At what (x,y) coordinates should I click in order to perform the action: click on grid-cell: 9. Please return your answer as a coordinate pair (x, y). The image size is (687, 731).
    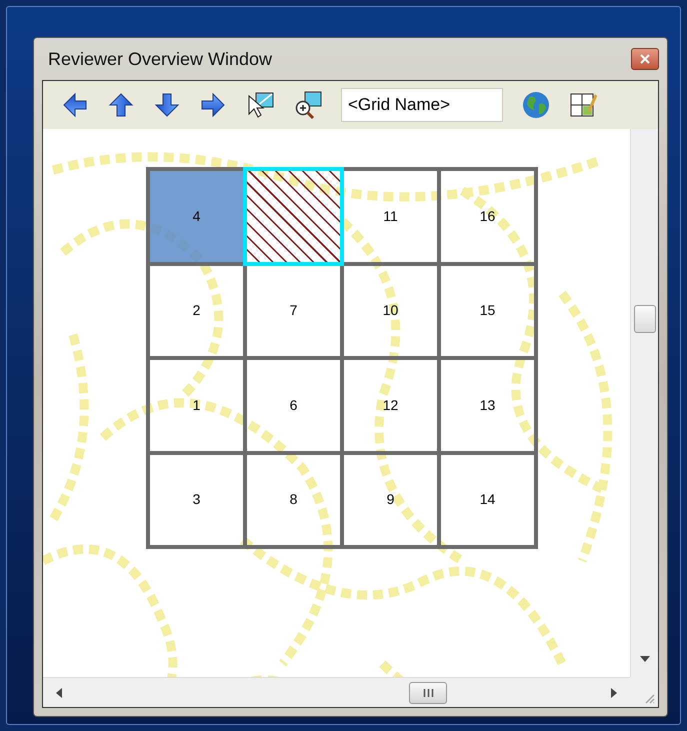
    Looking at the image, I should click on (390, 499).